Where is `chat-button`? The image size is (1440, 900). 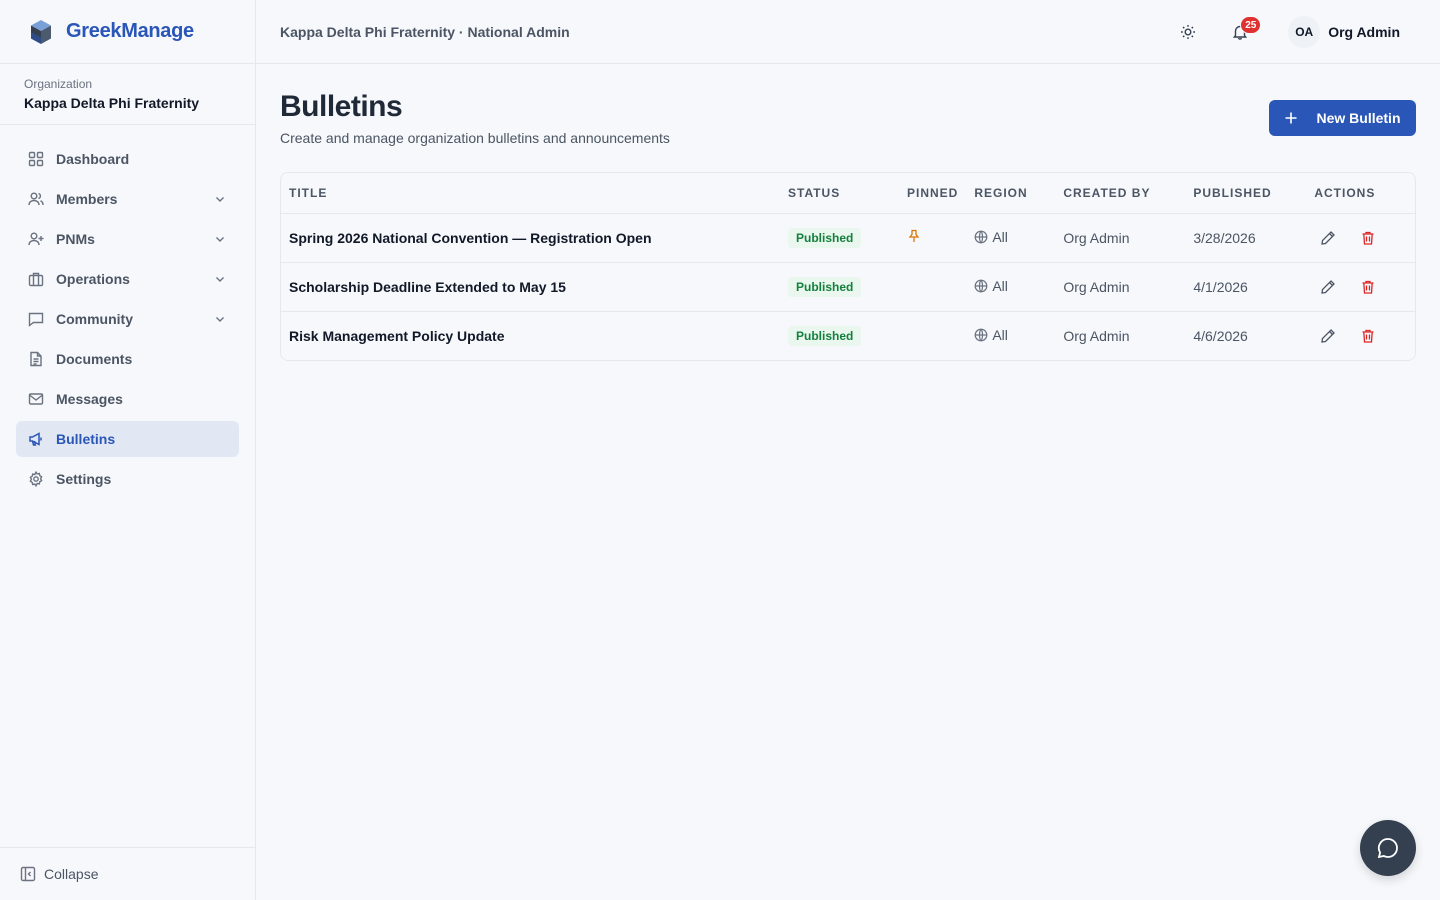 chat-button is located at coordinates (1388, 848).